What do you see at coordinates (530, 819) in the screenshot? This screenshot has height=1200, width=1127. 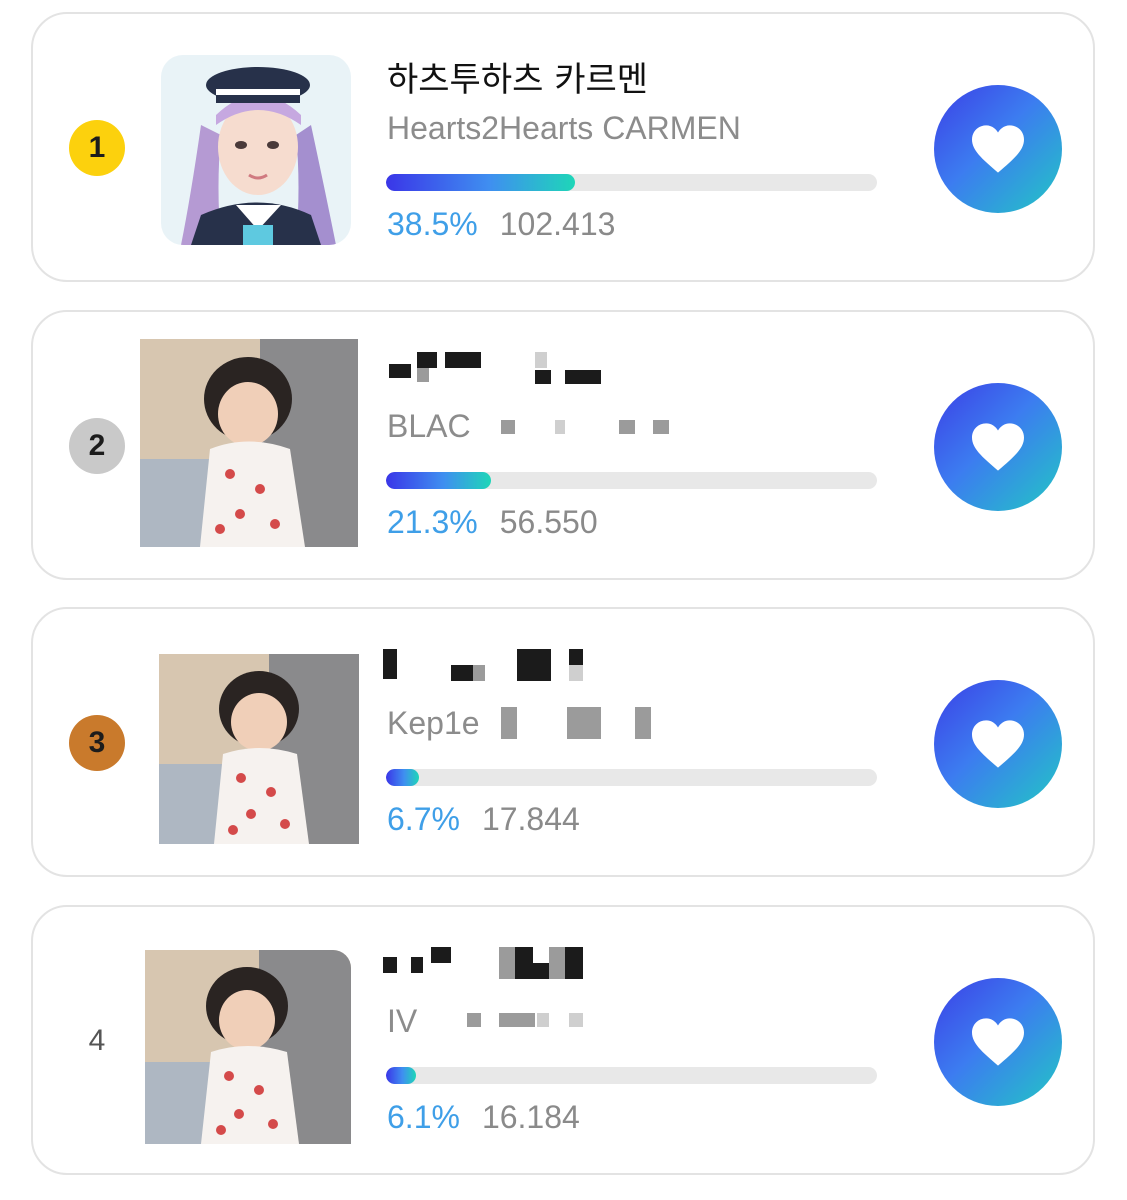 I see `vote-count: 17.844` at bounding box center [530, 819].